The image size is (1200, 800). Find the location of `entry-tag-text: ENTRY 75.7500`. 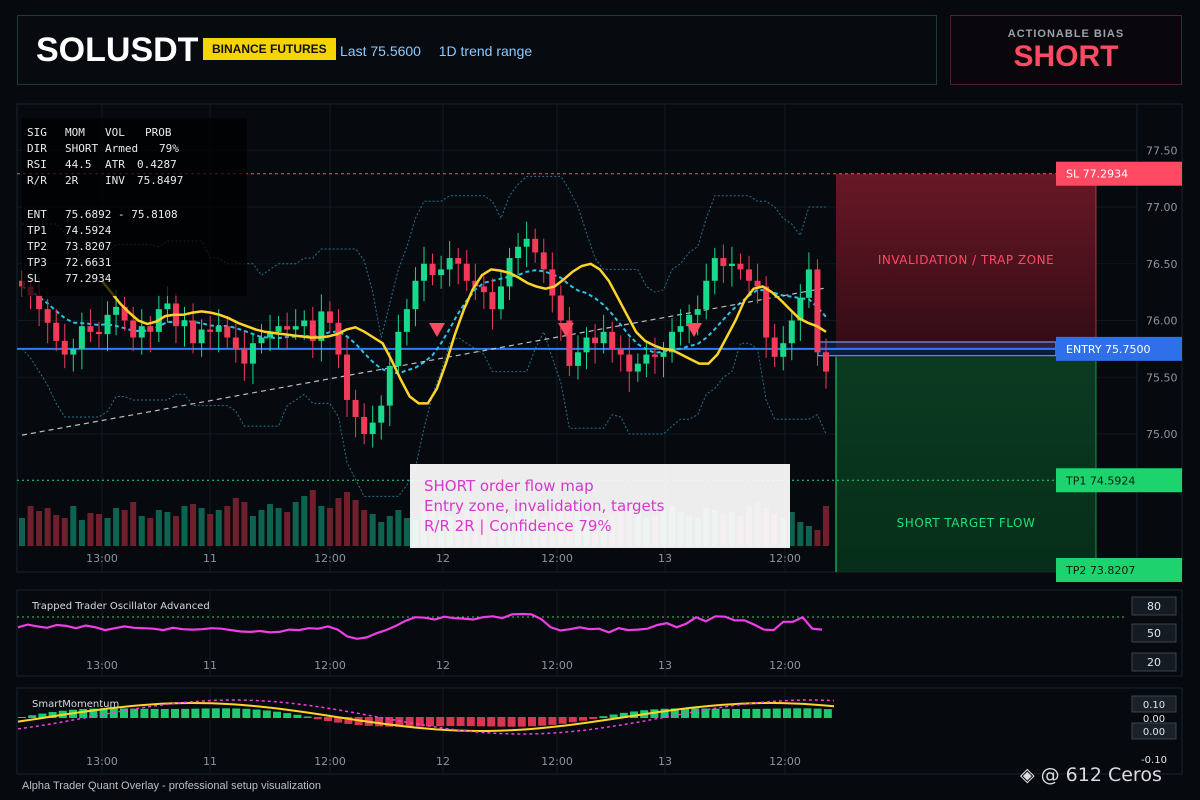

entry-tag-text: ENTRY 75.7500 is located at coordinates (1108, 349).